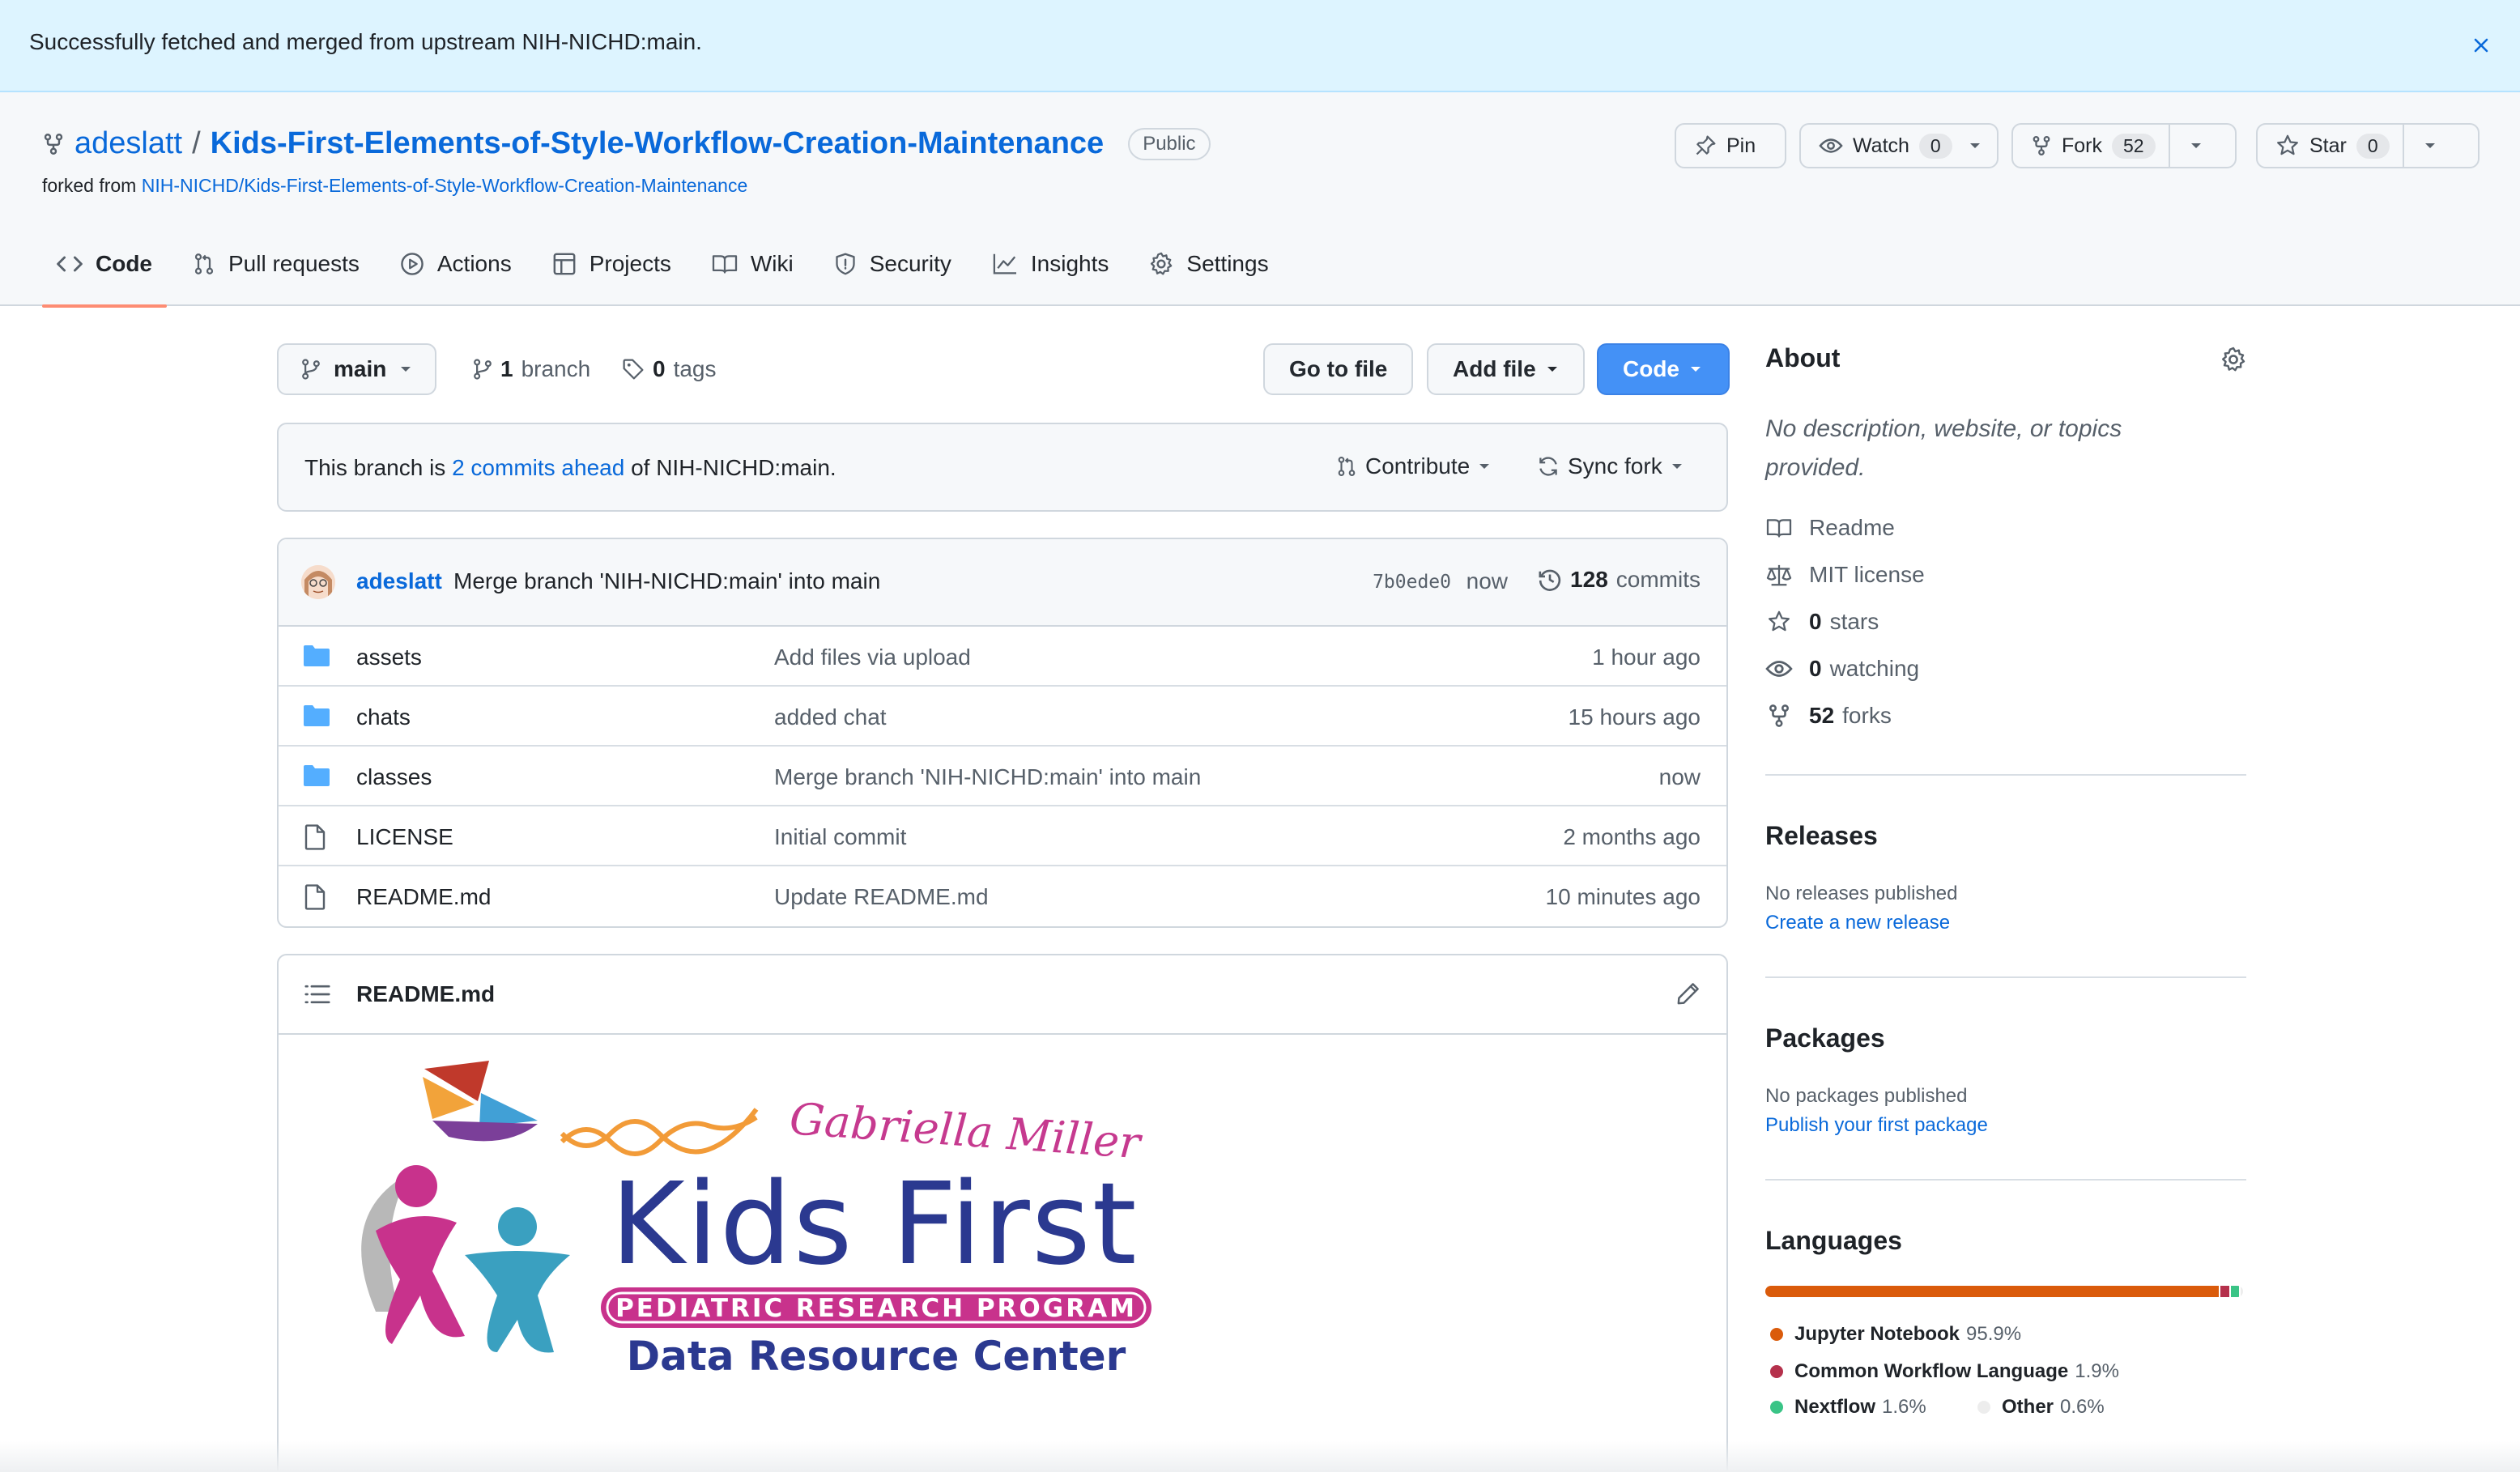 Image resolution: width=2520 pixels, height=1472 pixels. Describe the element at coordinates (1003, 657) in the screenshot. I see `file-row-assets: assets Add files via upload 1 hour ago` at that location.